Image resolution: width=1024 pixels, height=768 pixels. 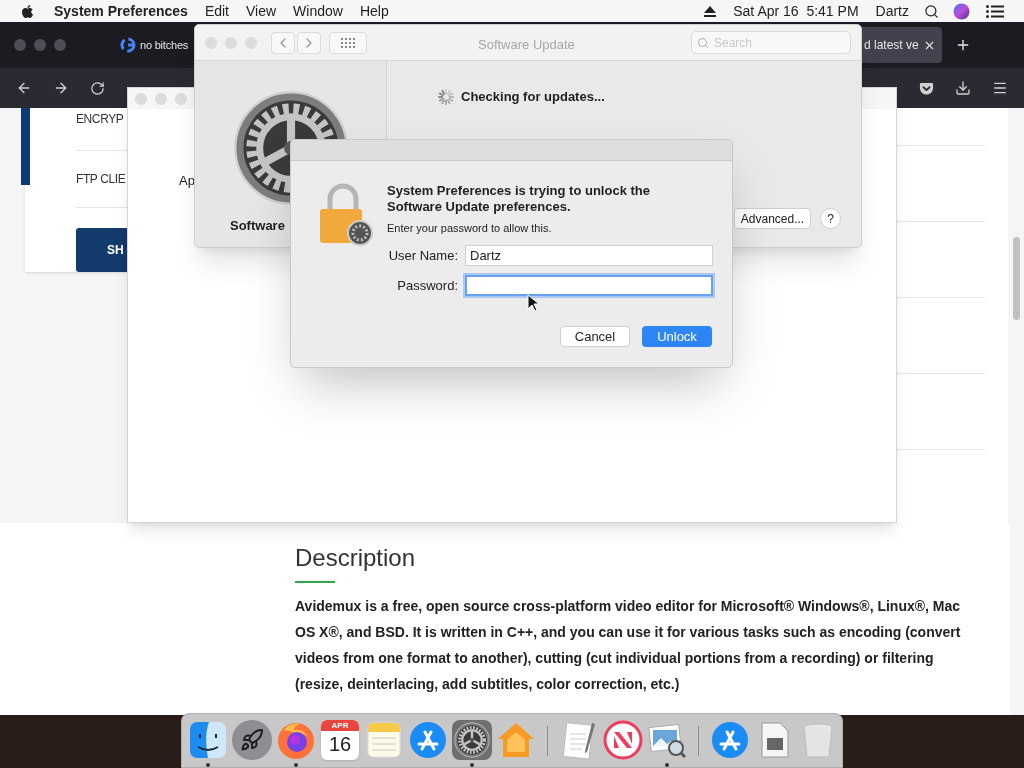 I want to click on reload-icon, so click(x=97, y=88).